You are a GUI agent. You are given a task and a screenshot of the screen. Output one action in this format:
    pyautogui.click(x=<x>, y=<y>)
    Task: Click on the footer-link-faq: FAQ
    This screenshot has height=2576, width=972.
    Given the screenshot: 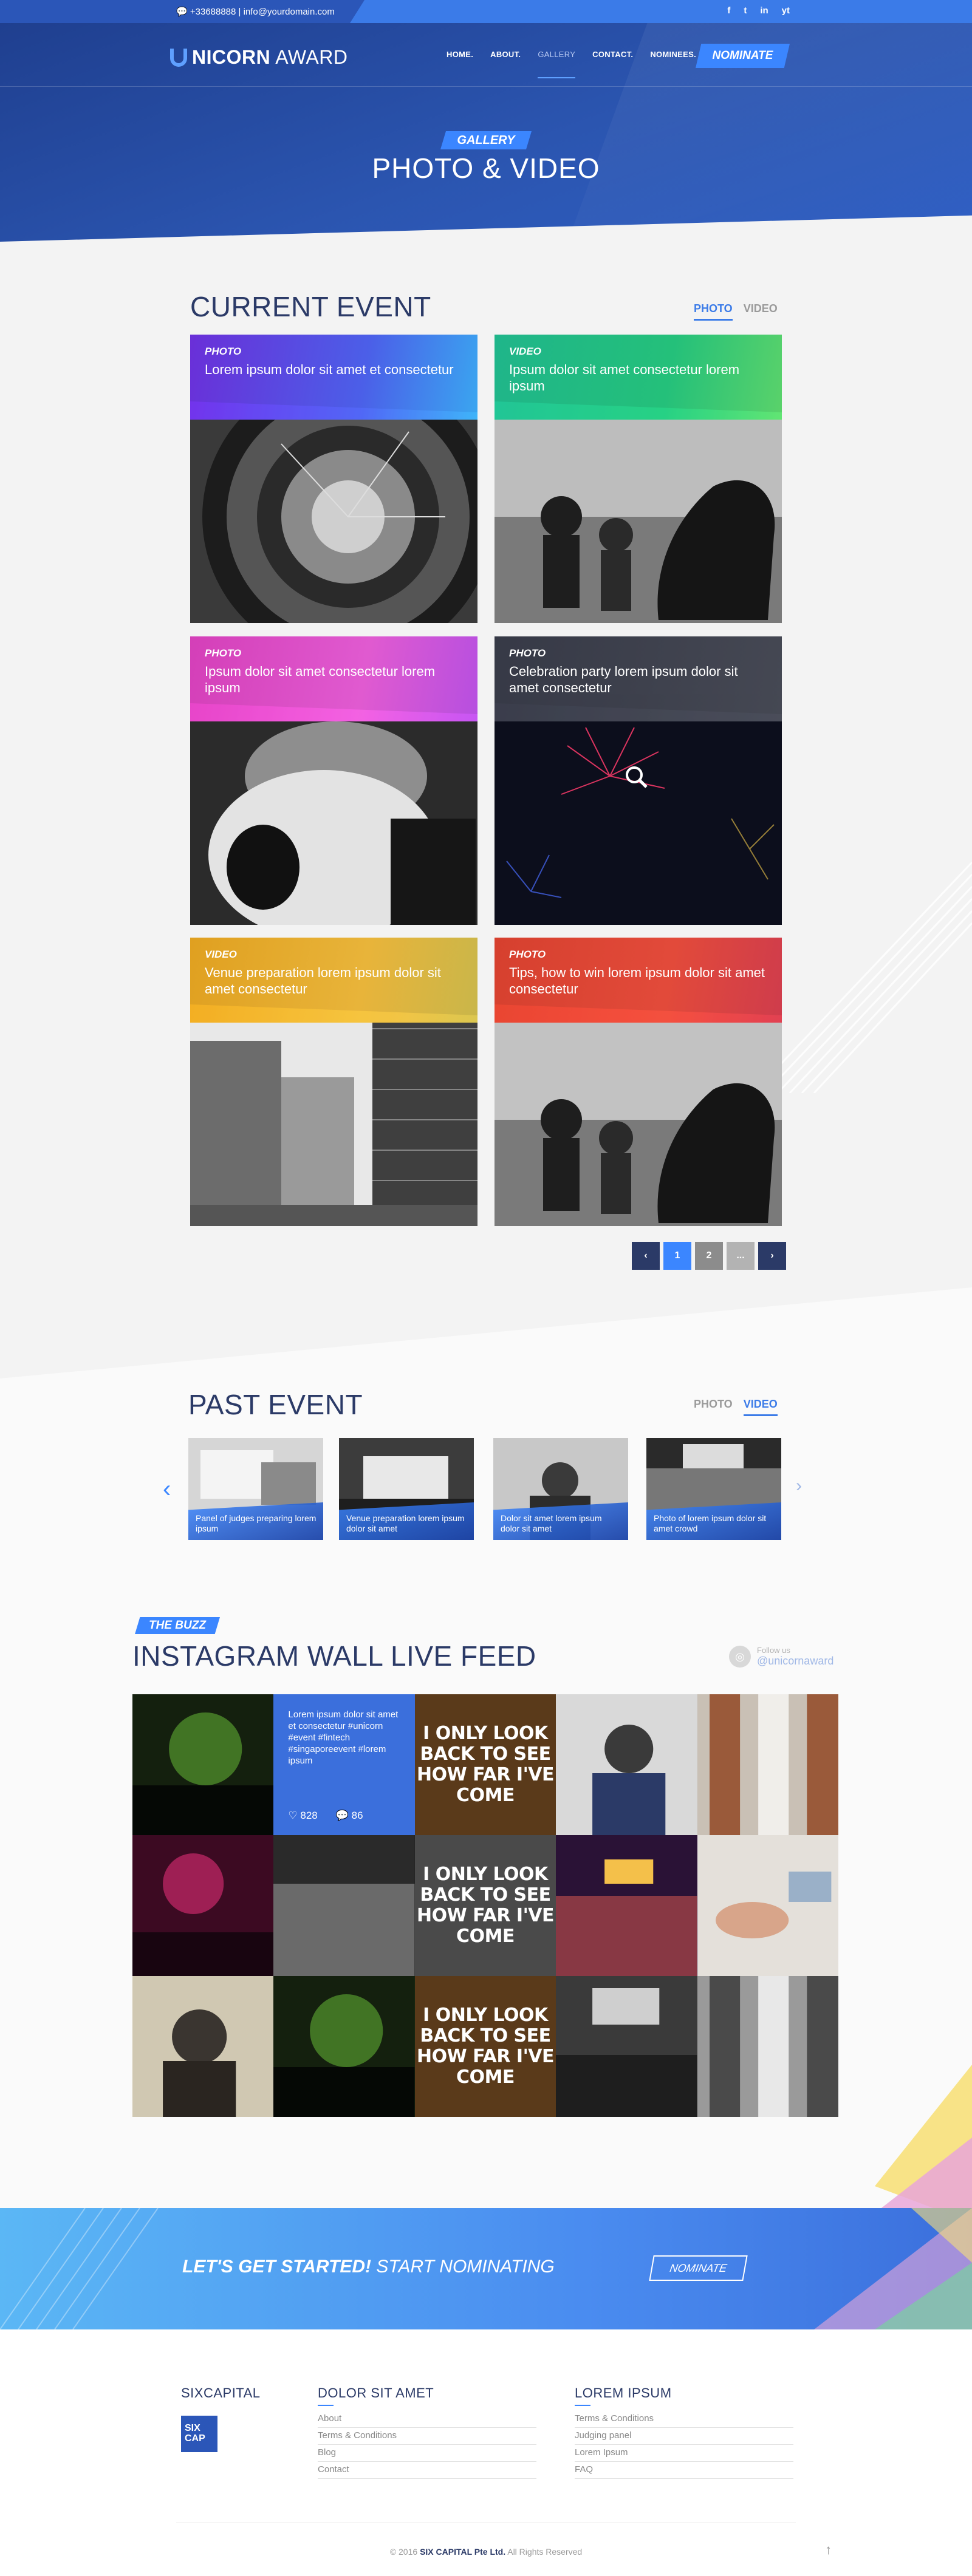 What is the action you would take?
    pyautogui.click(x=684, y=2472)
    